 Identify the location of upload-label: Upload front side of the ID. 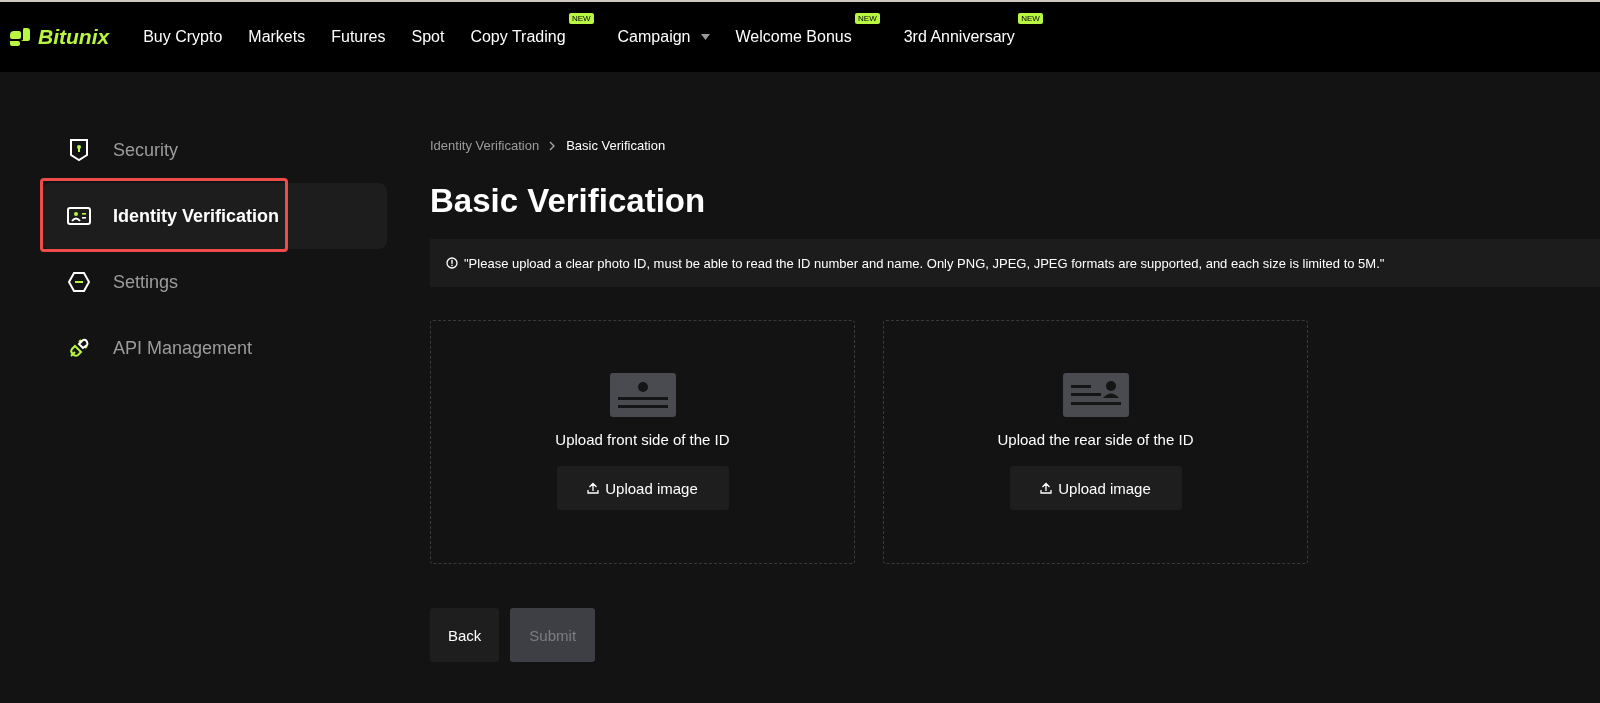
(642, 439).